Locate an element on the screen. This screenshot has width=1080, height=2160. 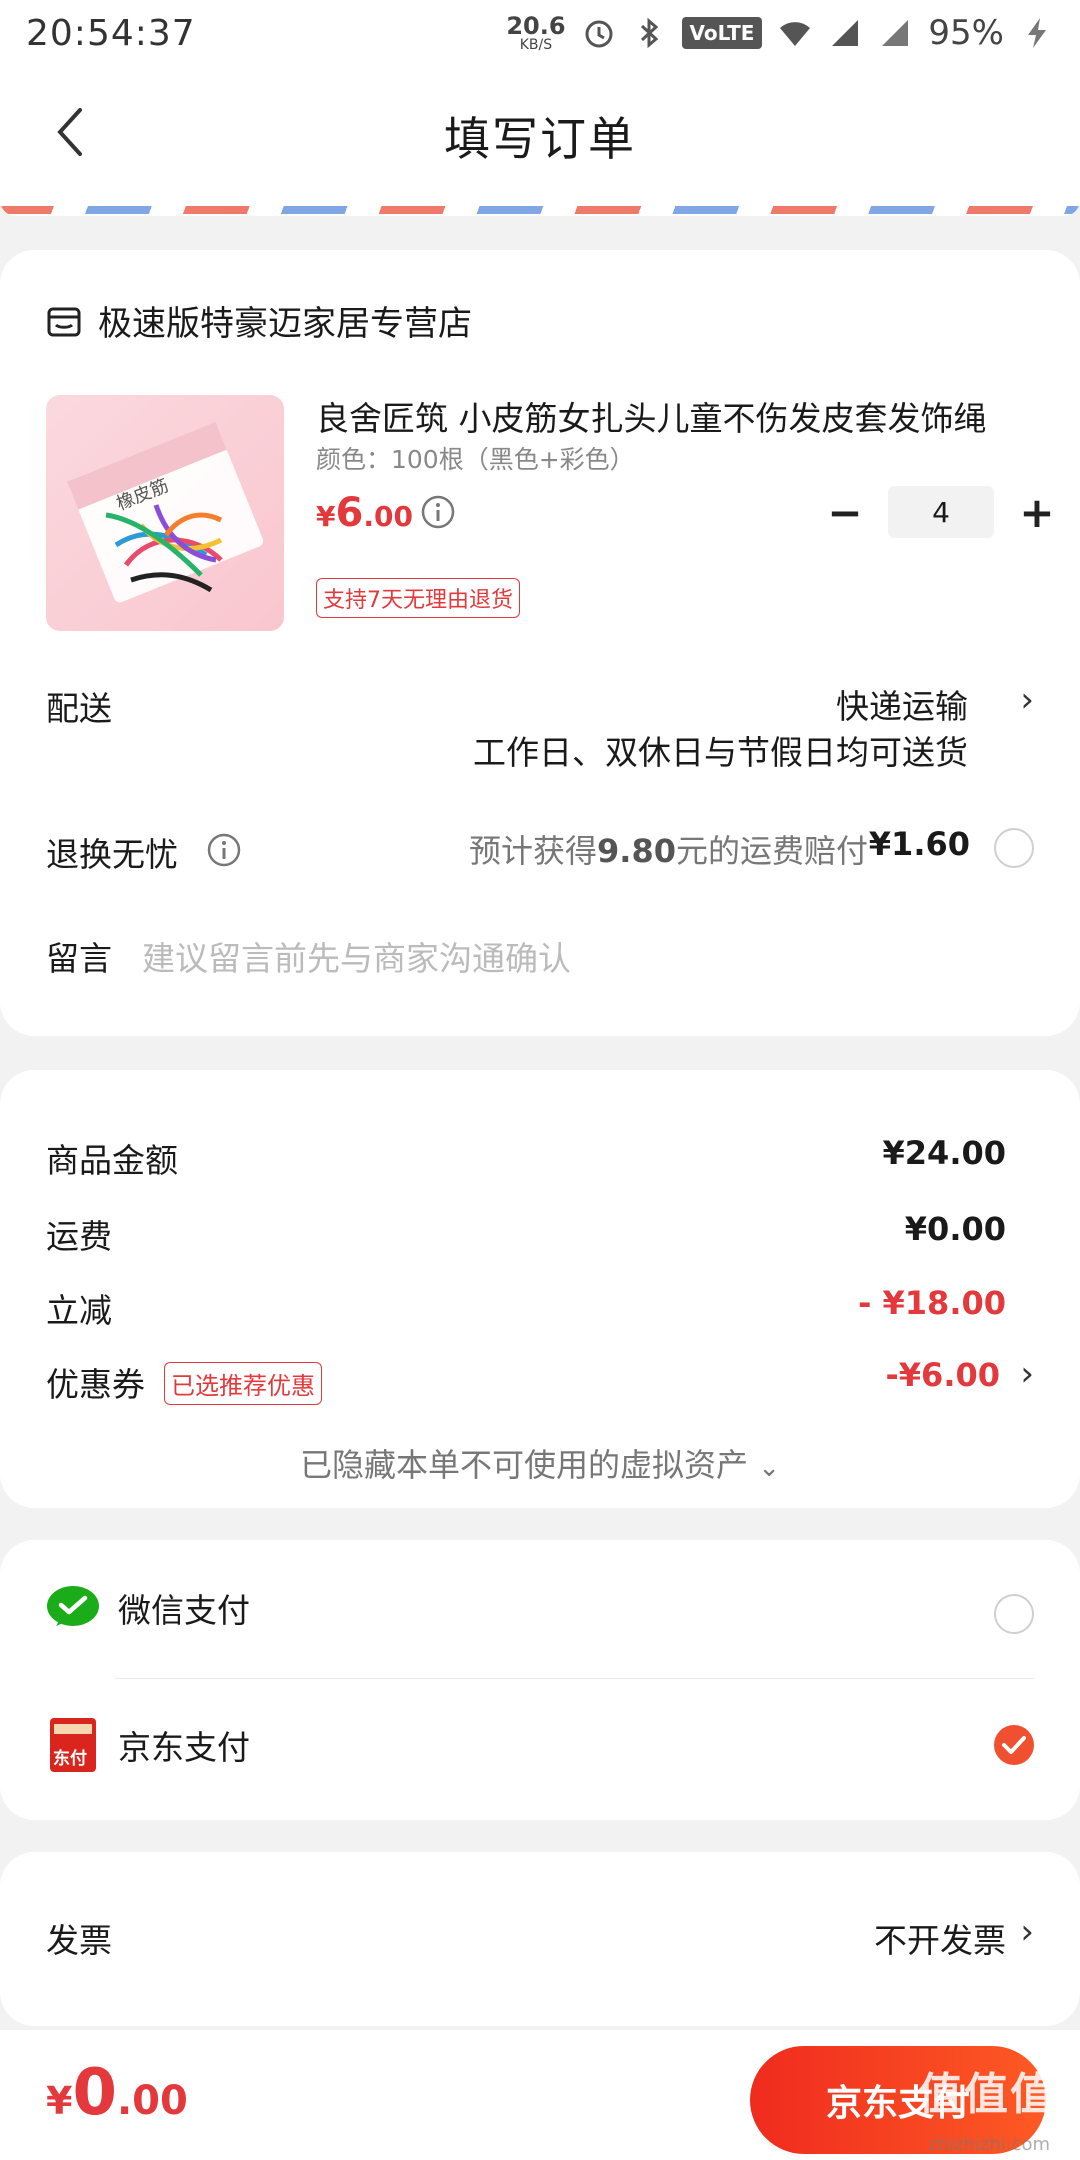
header: 填写订单 is located at coordinates (540, 136).